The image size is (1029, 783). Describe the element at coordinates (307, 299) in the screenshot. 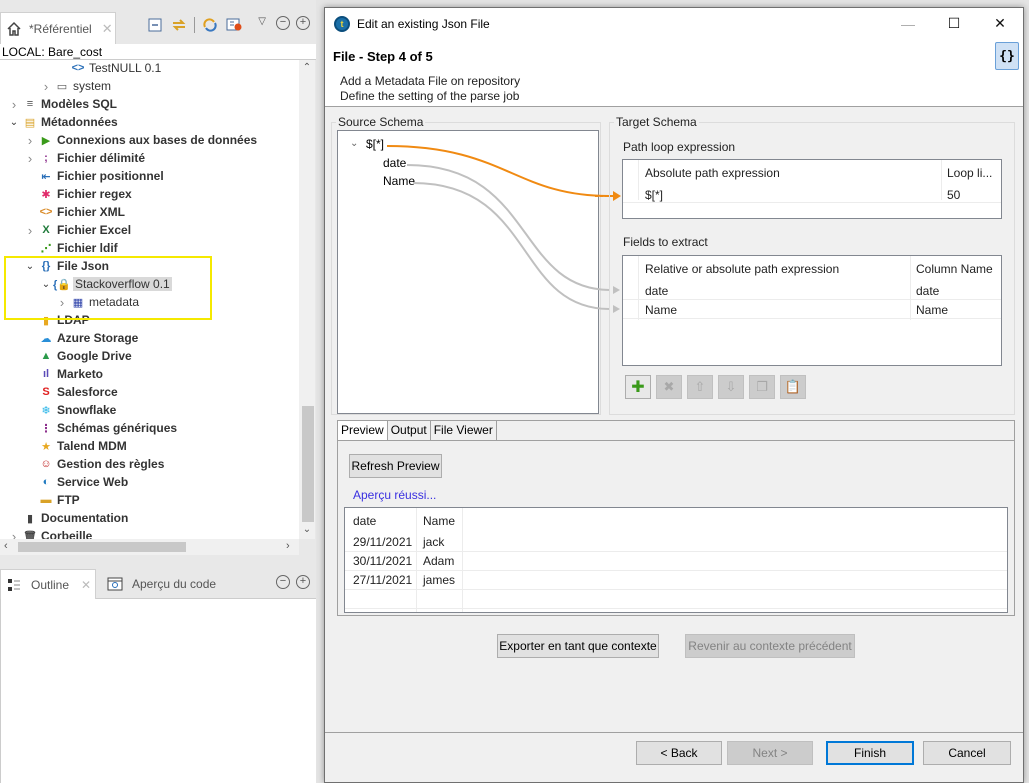

I see `tree-vertical-scrollbar: ⌃ ⌄` at that location.